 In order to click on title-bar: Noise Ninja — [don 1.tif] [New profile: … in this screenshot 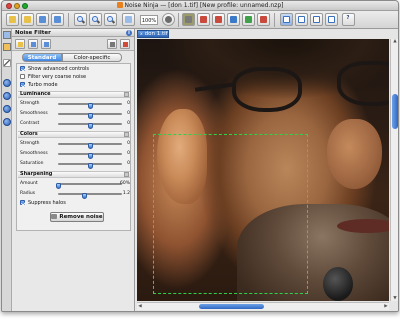, I will do `click(200, 6)`.